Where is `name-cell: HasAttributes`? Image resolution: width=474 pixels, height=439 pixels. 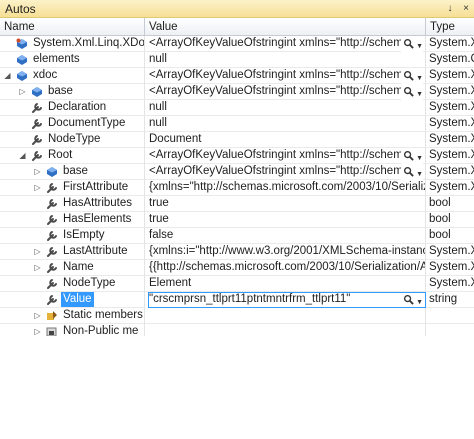
name-cell: HasAttributes is located at coordinates (72, 204).